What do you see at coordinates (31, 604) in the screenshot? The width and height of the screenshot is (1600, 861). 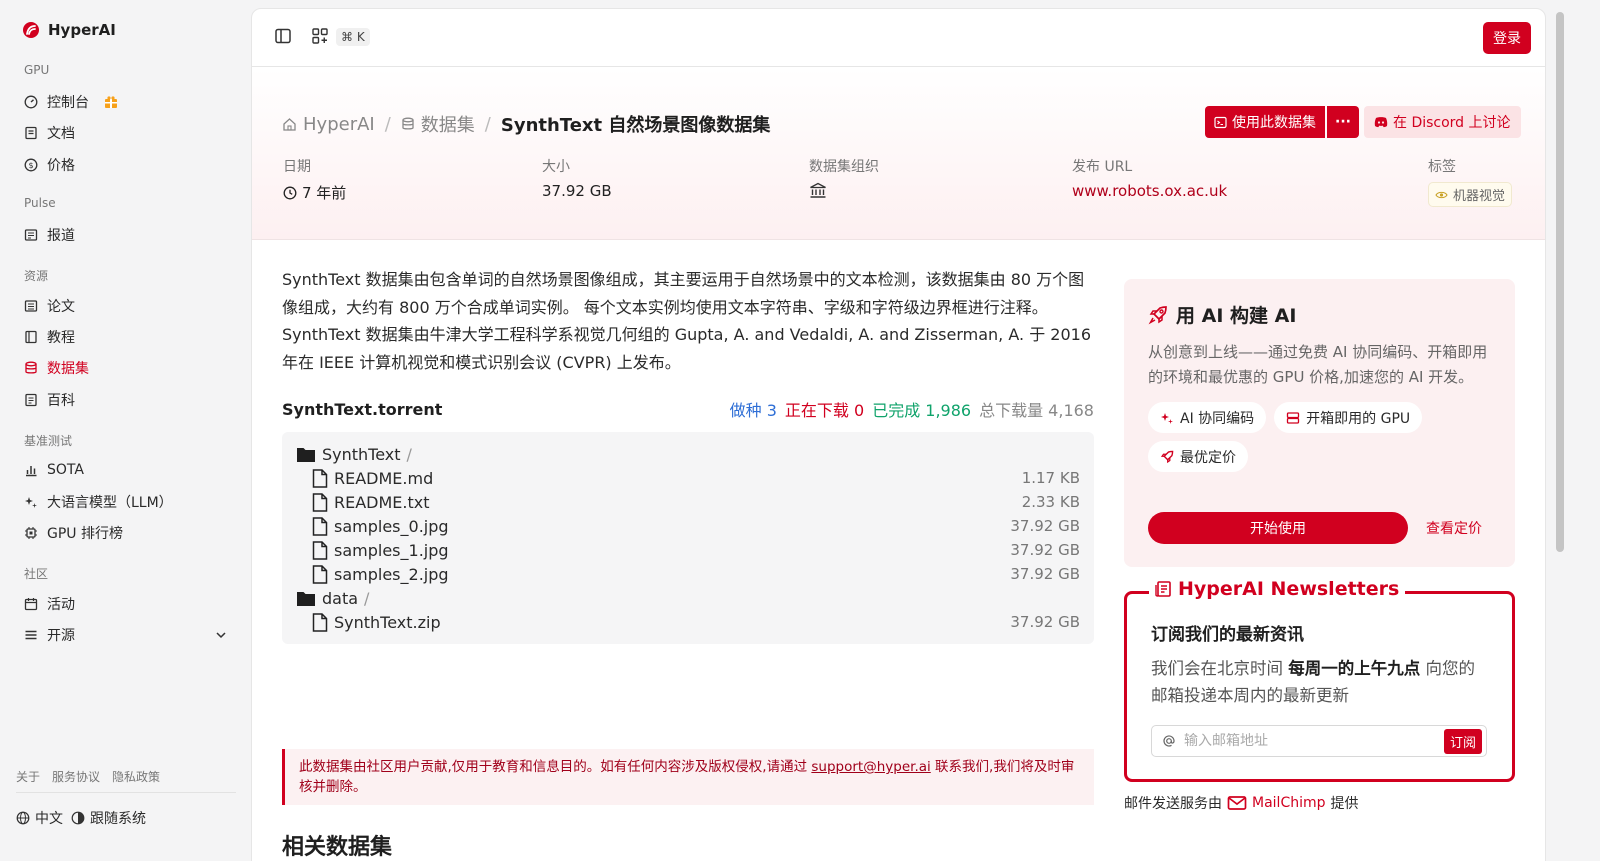 I see `calendar-icon` at bounding box center [31, 604].